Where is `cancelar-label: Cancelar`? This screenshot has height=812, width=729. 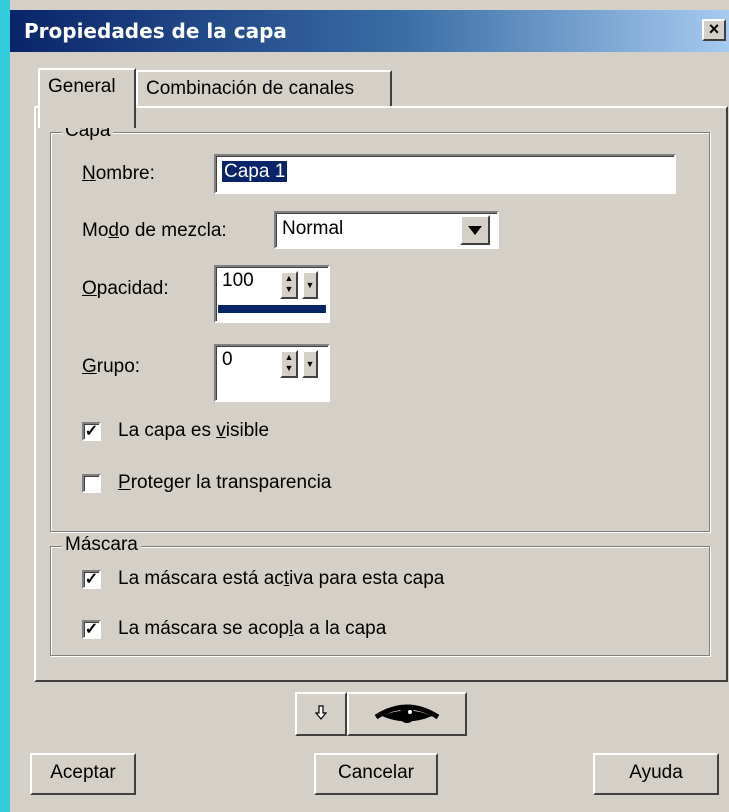 cancelar-label: Cancelar is located at coordinates (376, 772).